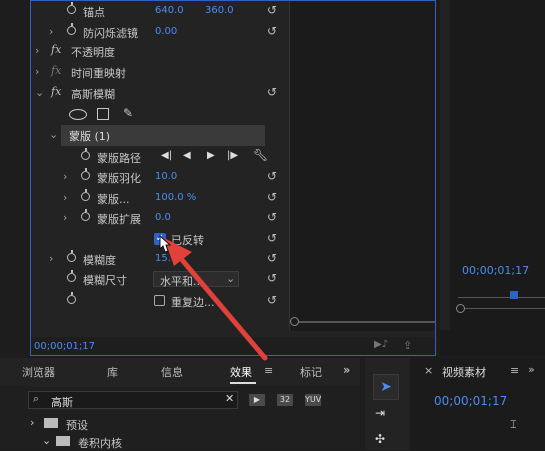 Image resolution: width=545 pixels, height=451 pixels. What do you see at coordinates (257, 400) in the screenshot?
I see `accelerated-effects-icon: ▶` at bounding box center [257, 400].